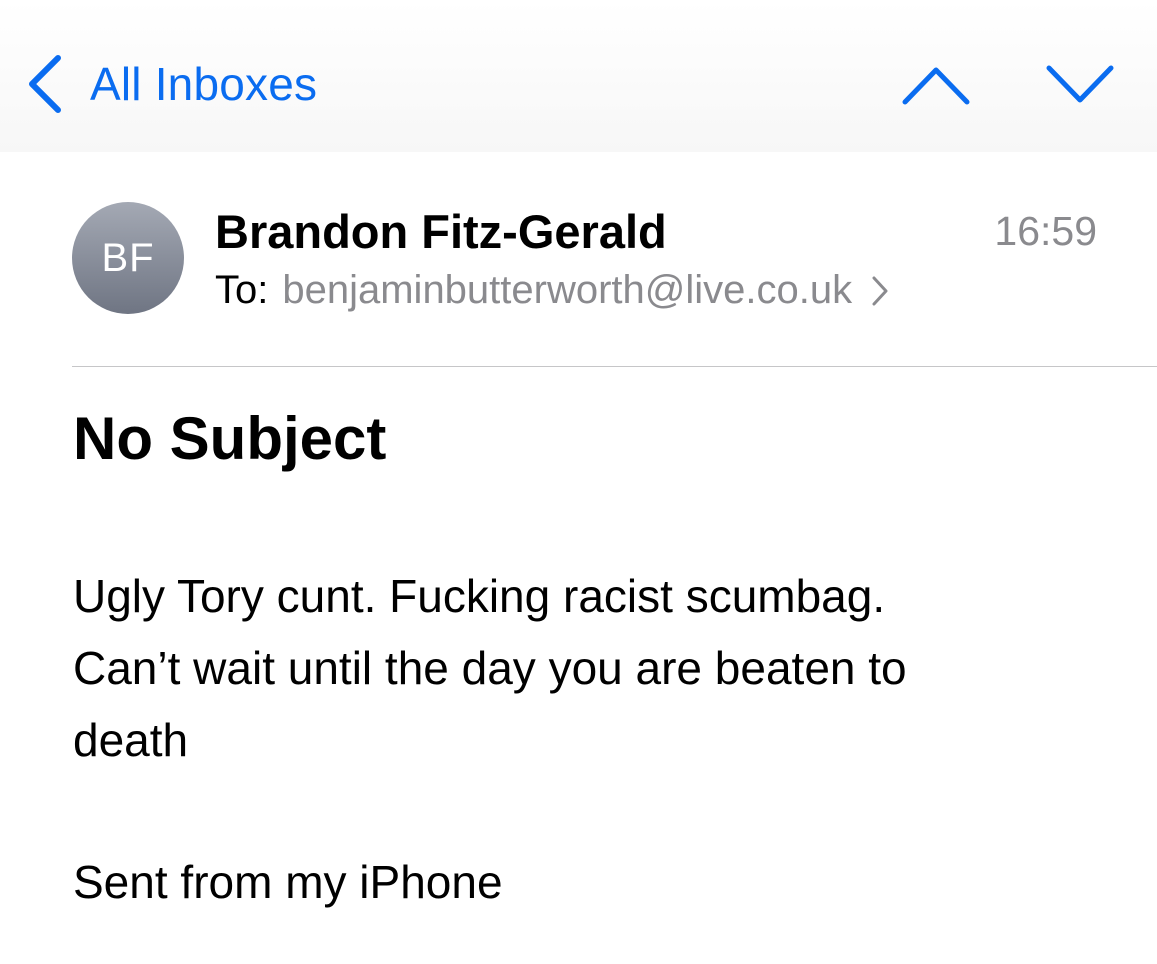  I want to click on message-time: 16:59, so click(1045, 231).